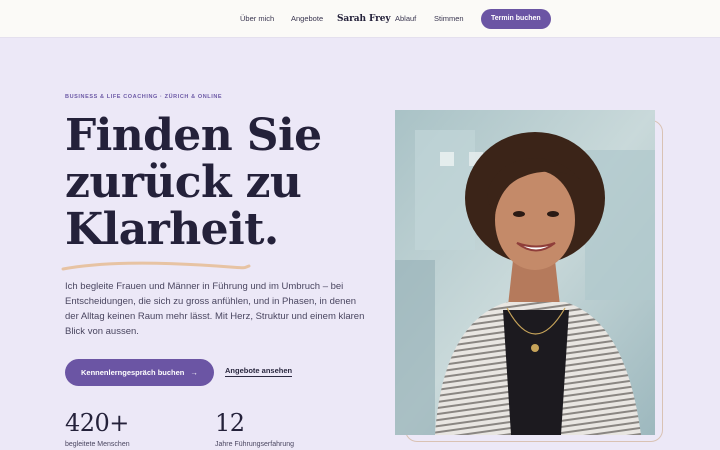 The image size is (720, 450). I want to click on nav-link-angebote: Angebote, so click(307, 19).